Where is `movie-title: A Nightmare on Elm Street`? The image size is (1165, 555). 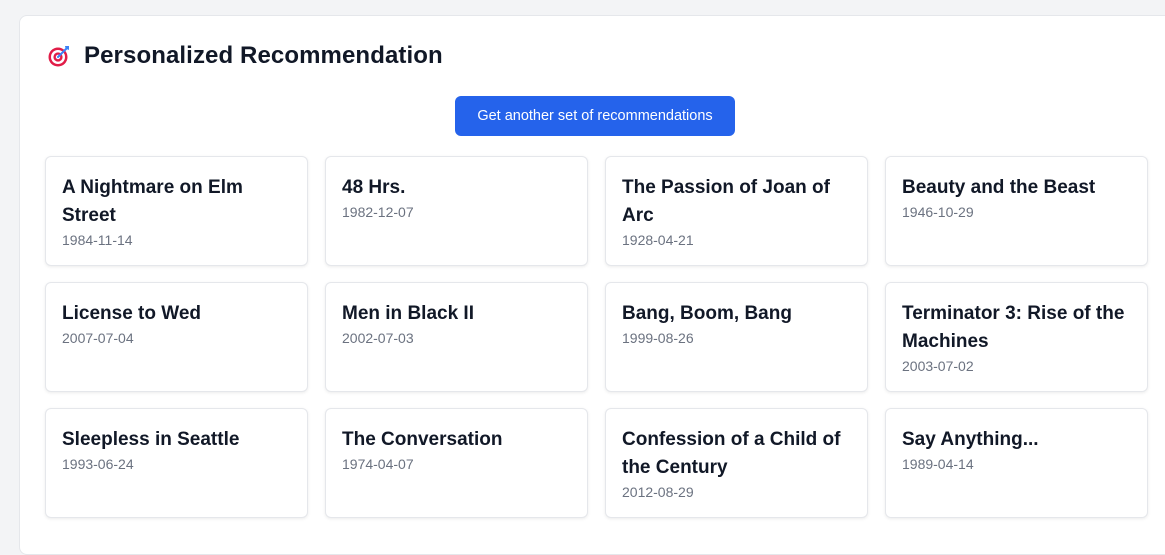 movie-title: A Nightmare on Elm Street is located at coordinates (152, 201).